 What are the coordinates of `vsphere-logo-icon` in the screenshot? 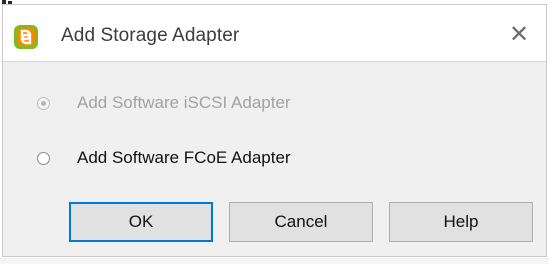 It's located at (26, 37).